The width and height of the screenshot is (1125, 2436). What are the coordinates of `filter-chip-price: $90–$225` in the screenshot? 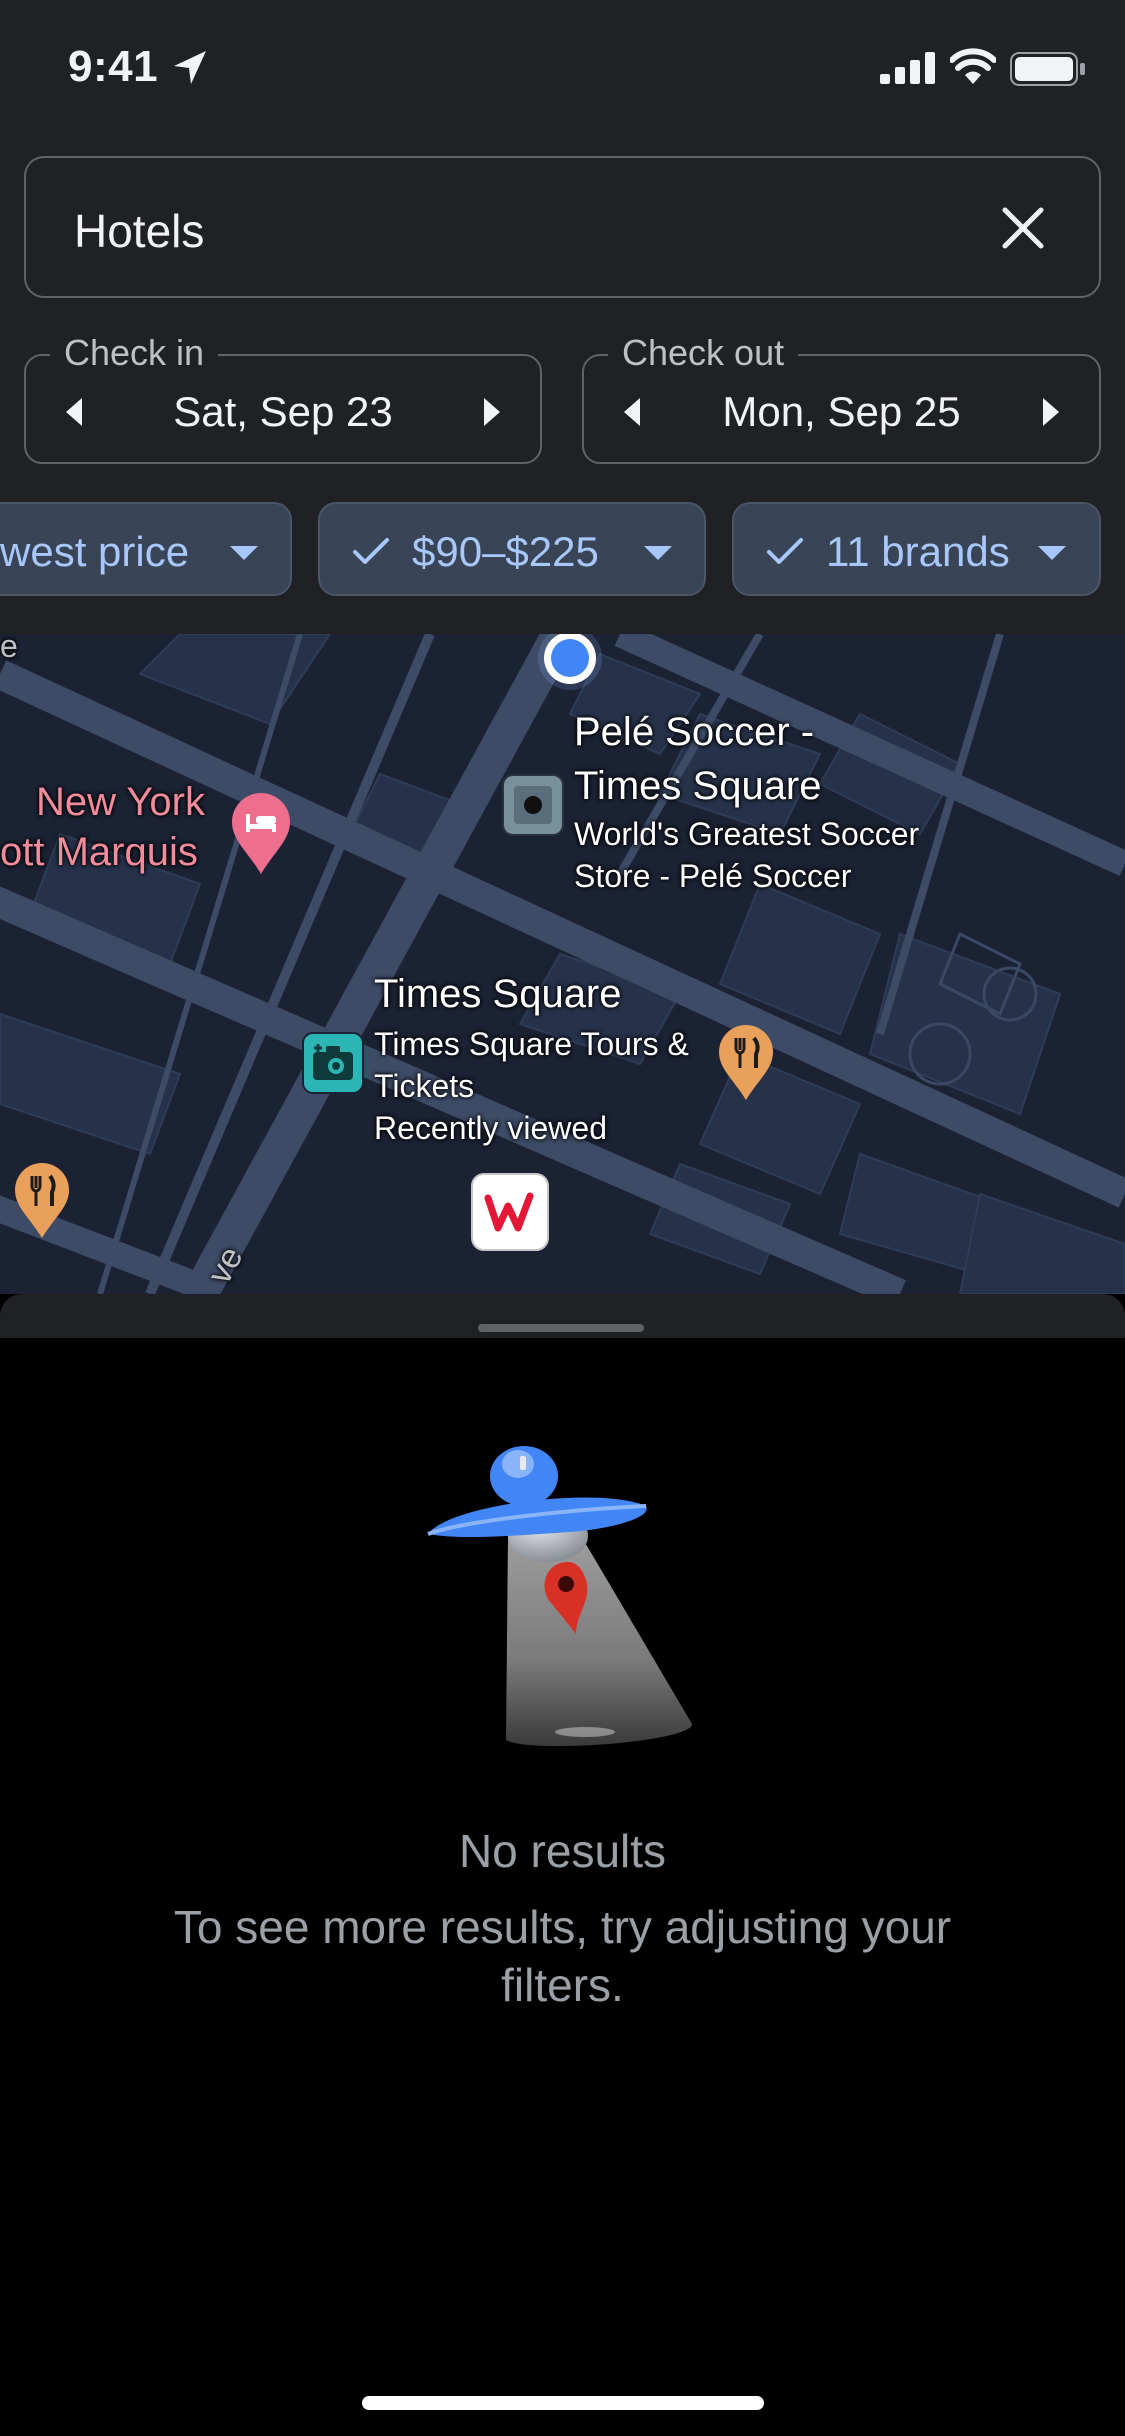 It's located at (512, 549).